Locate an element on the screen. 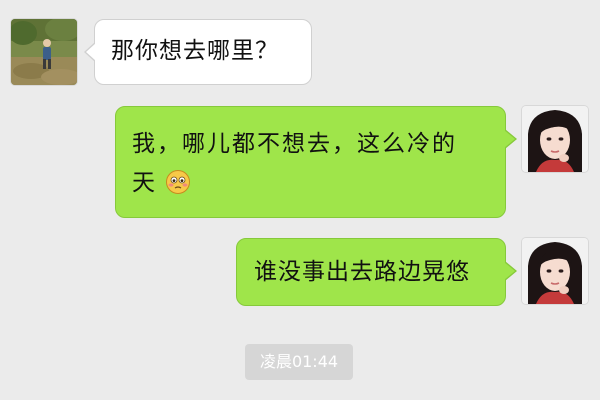  received-message-bubble: 那你想去哪里？ is located at coordinates (198, 52).